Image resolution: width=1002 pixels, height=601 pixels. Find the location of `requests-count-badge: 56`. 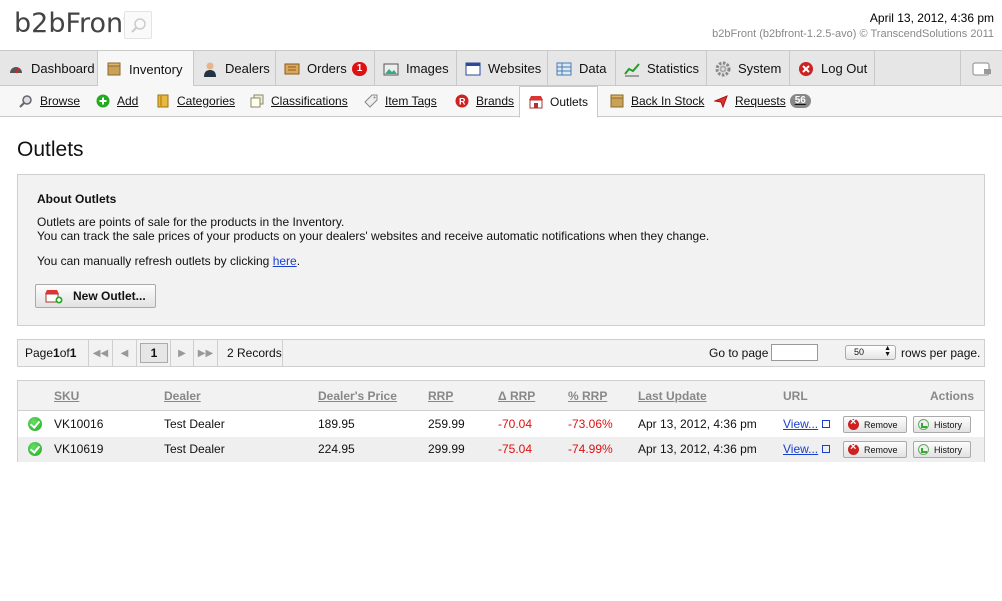

requests-count-badge: 56 is located at coordinates (800, 101).